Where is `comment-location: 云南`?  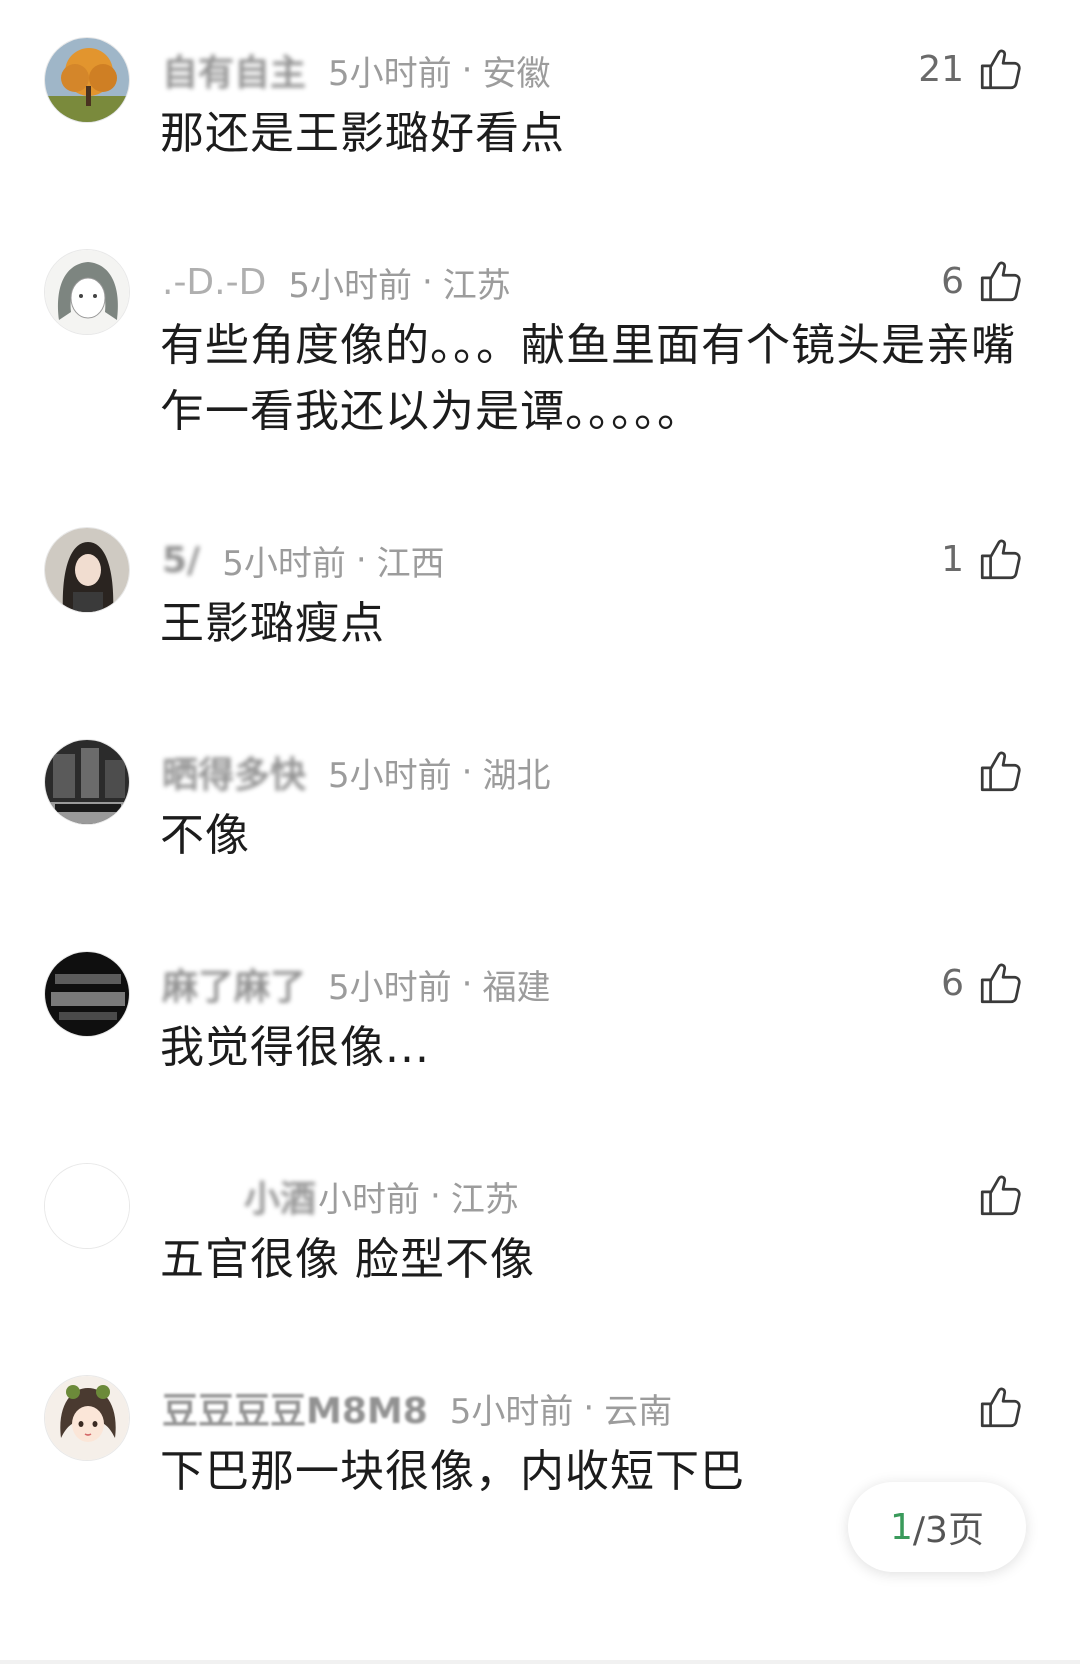 comment-location: 云南 is located at coordinates (638, 1411).